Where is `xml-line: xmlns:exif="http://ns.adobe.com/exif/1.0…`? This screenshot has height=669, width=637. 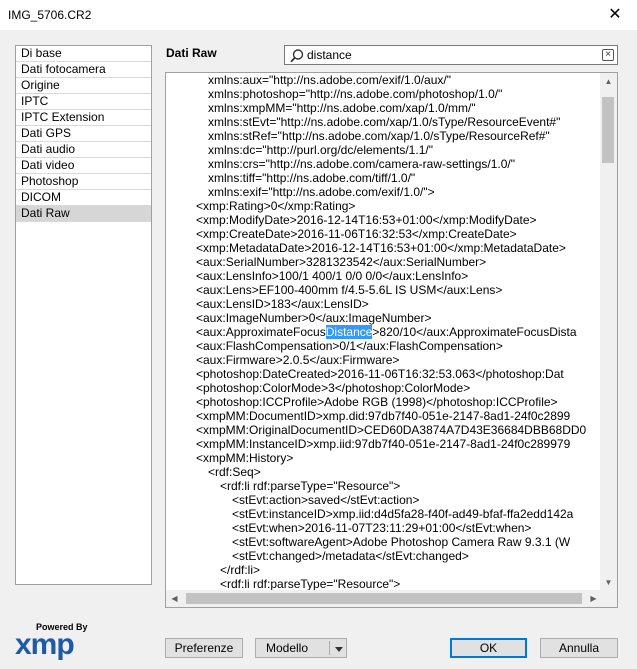
xml-line: xmlns:exif="http://ns.adobe.com/exif/1.0… is located at coordinates (321, 192).